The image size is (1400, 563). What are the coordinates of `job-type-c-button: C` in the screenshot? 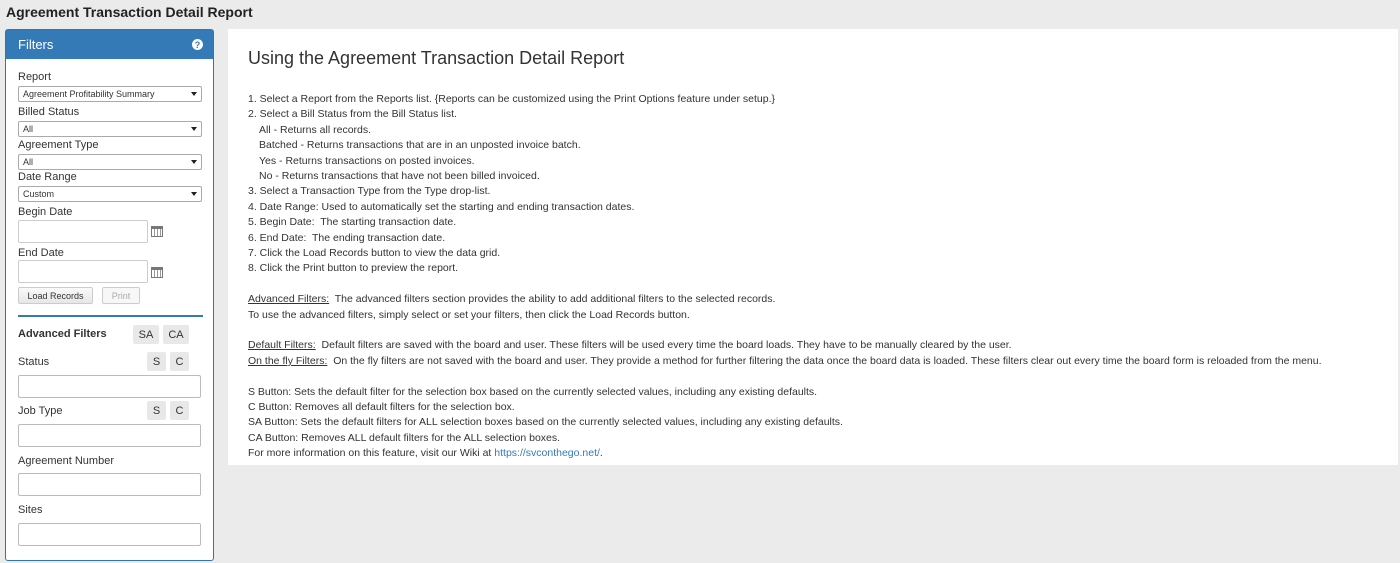 It's located at (179, 410).